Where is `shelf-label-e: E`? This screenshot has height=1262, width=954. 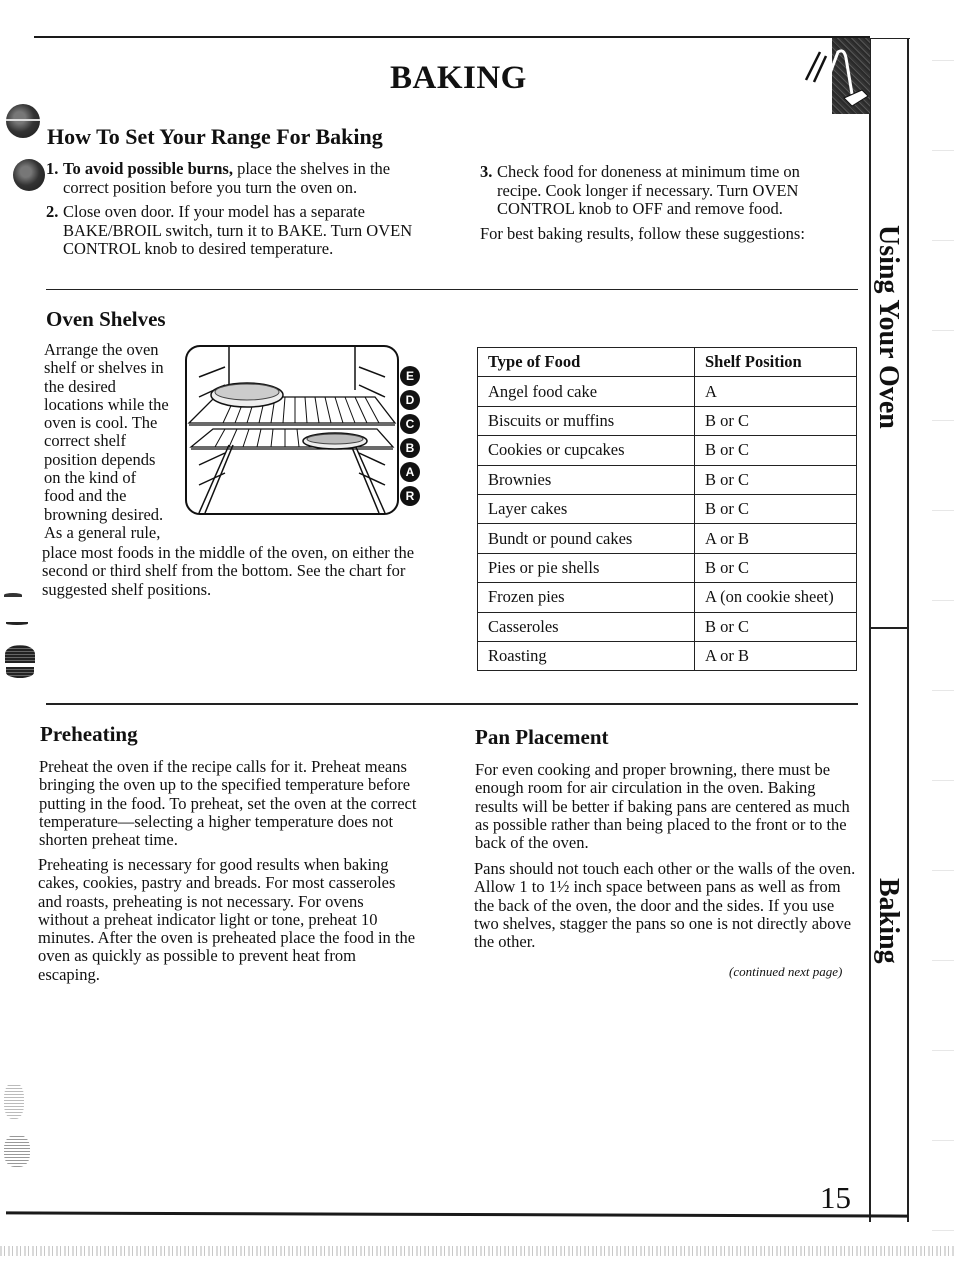 shelf-label-e: E is located at coordinates (410, 376).